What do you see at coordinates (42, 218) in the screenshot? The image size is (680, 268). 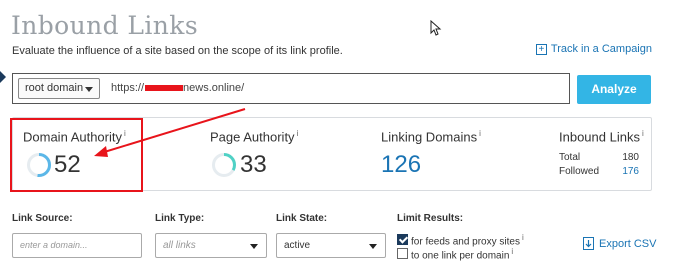 I see `link-source-label: Link Source:` at bounding box center [42, 218].